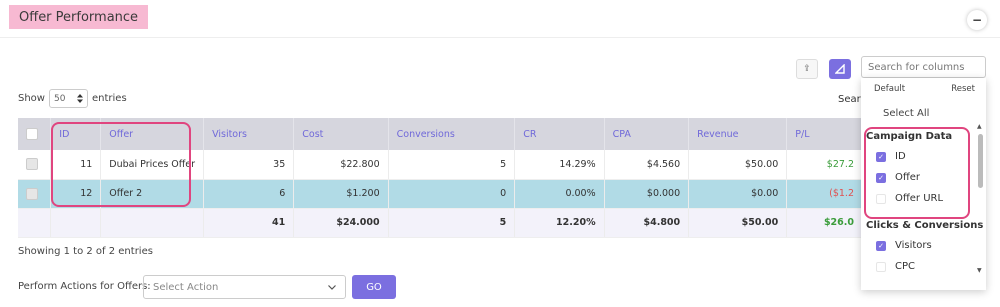 This screenshot has width=1000, height=307. Describe the element at coordinates (738, 223) in the screenshot. I see `total-revenue: $50.00` at that location.